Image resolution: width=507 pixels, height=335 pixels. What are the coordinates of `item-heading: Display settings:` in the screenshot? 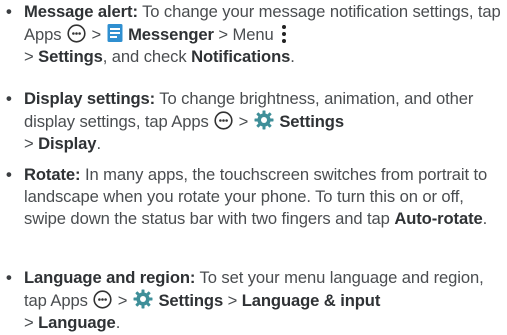 It's located at (90, 98).